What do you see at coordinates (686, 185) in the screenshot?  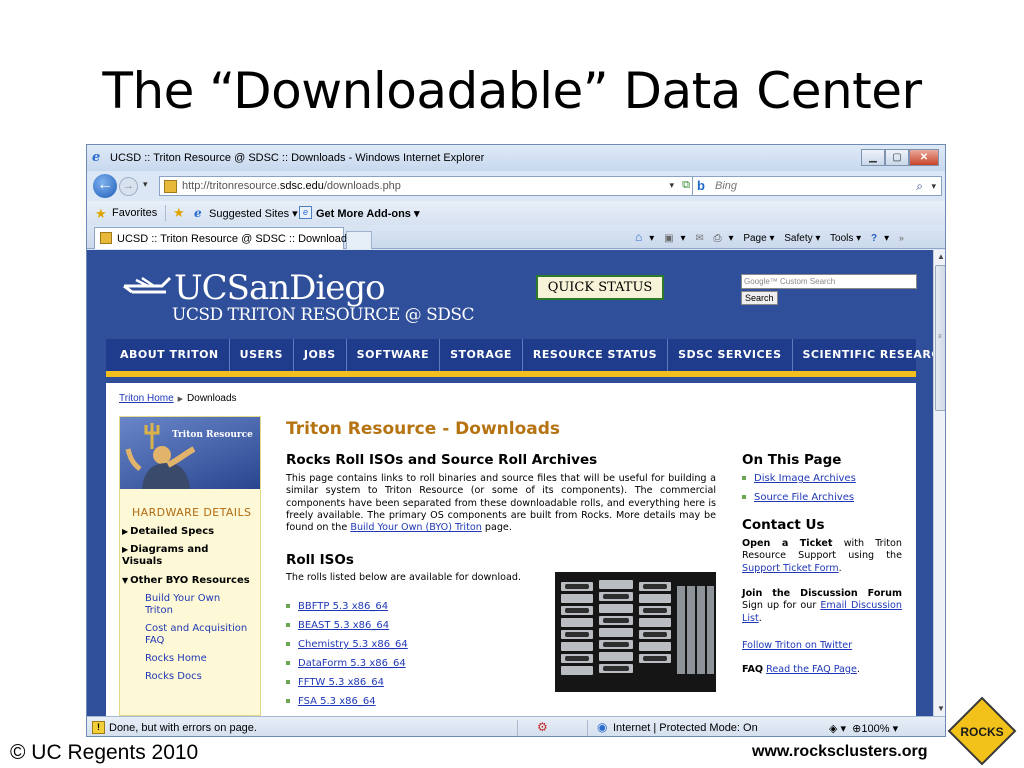 I see `compatibility-view-icon: ⧉` at bounding box center [686, 185].